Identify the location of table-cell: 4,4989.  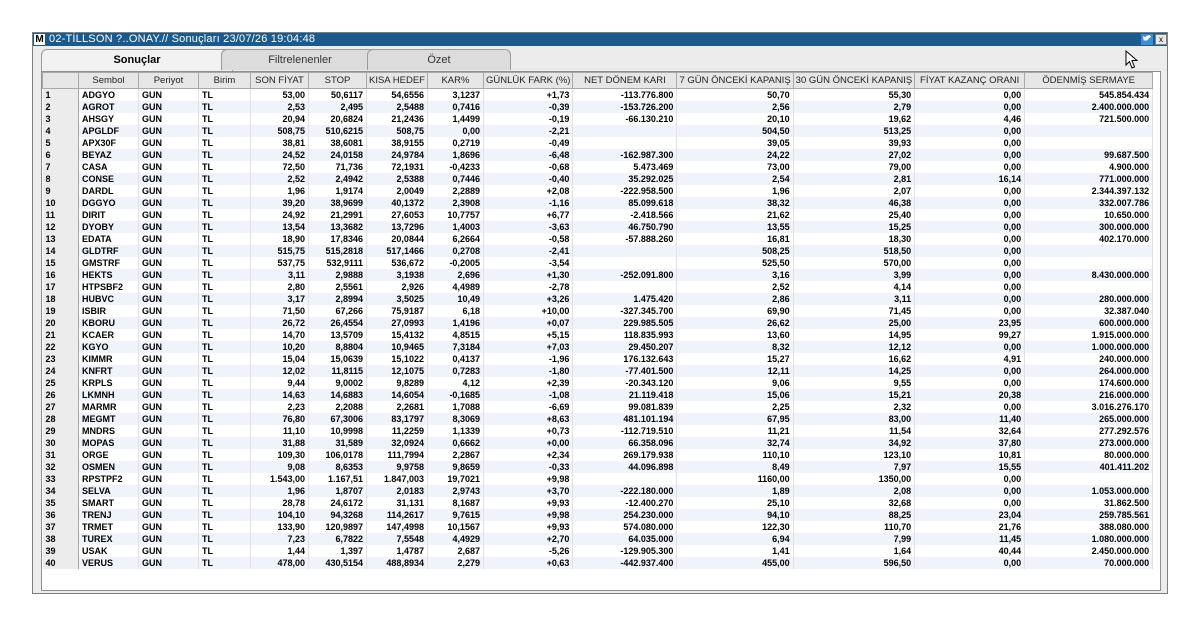
(455, 287).